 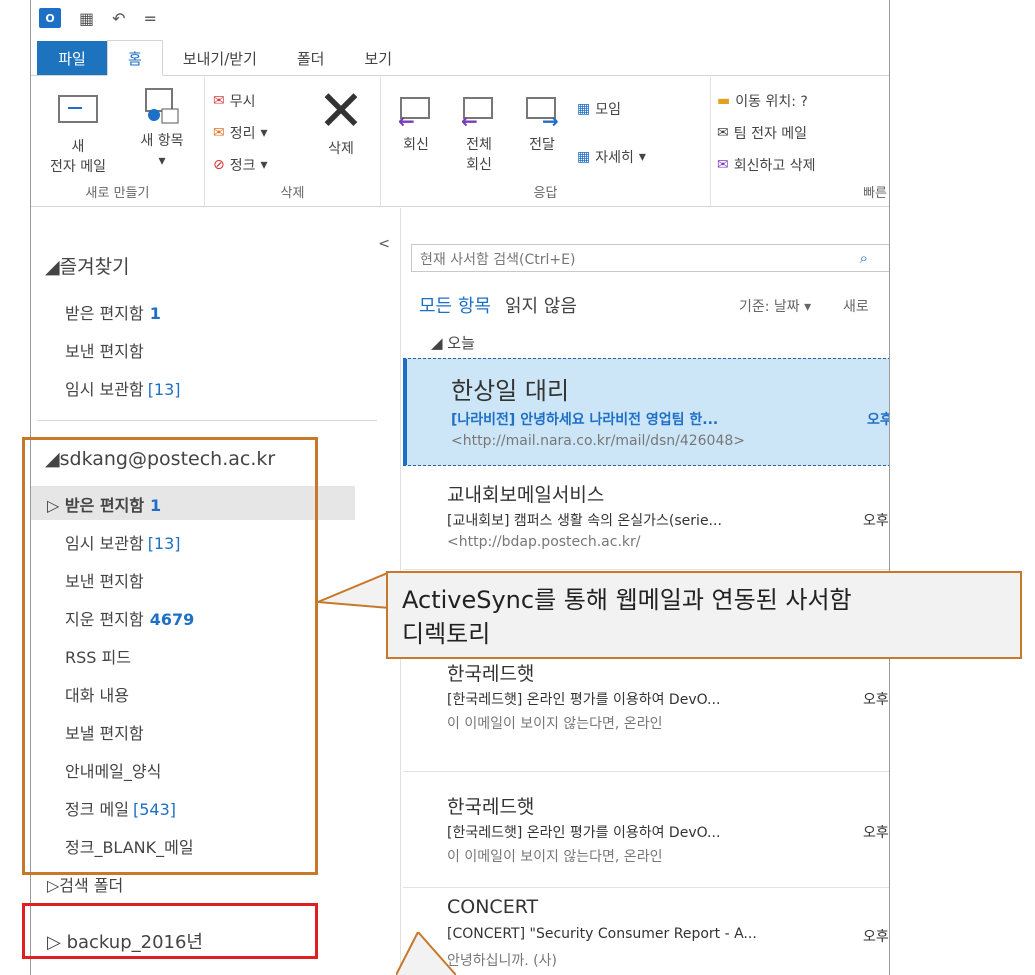 What do you see at coordinates (416, 145) in the screenshot?
I see `reply-label: 회신` at bounding box center [416, 145].